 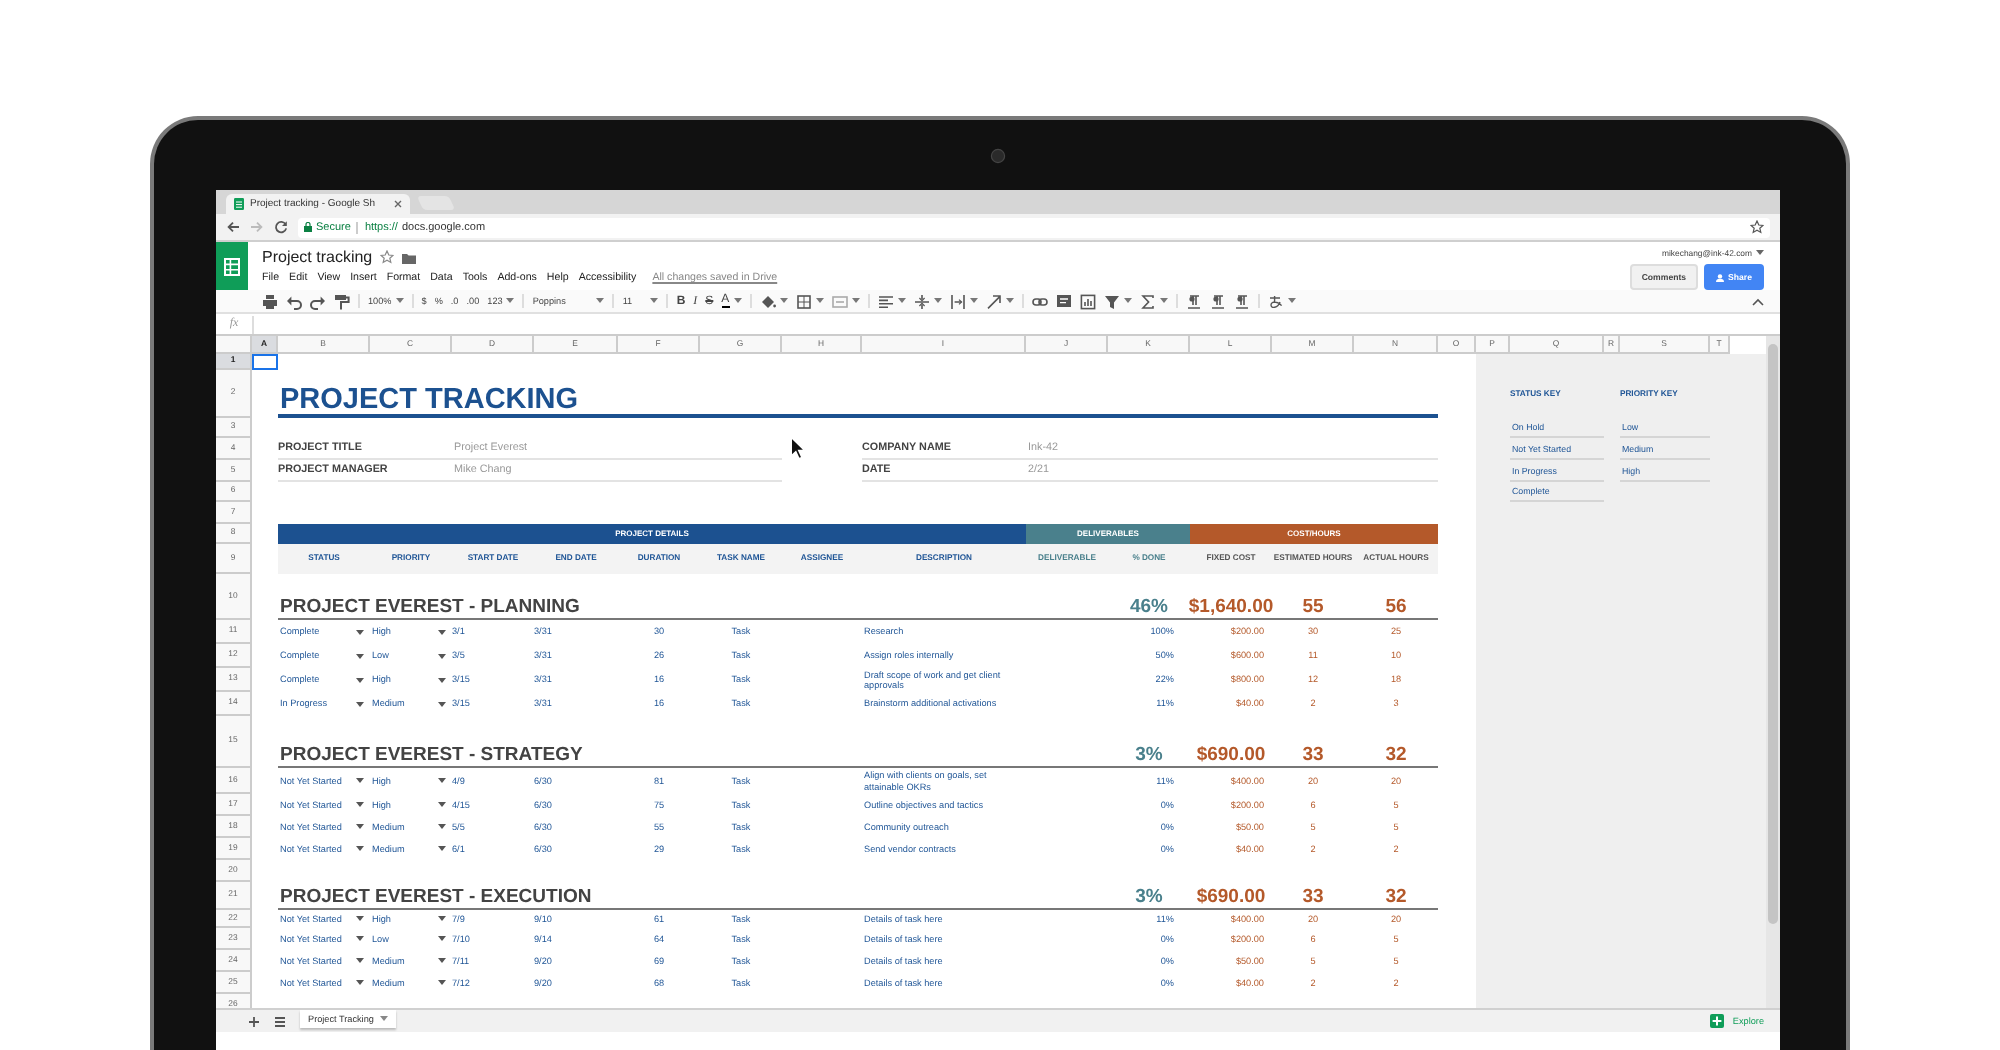 I want to click on section-title: PROJECT EVEREST - PLANNING, so click(x=429, y=608).